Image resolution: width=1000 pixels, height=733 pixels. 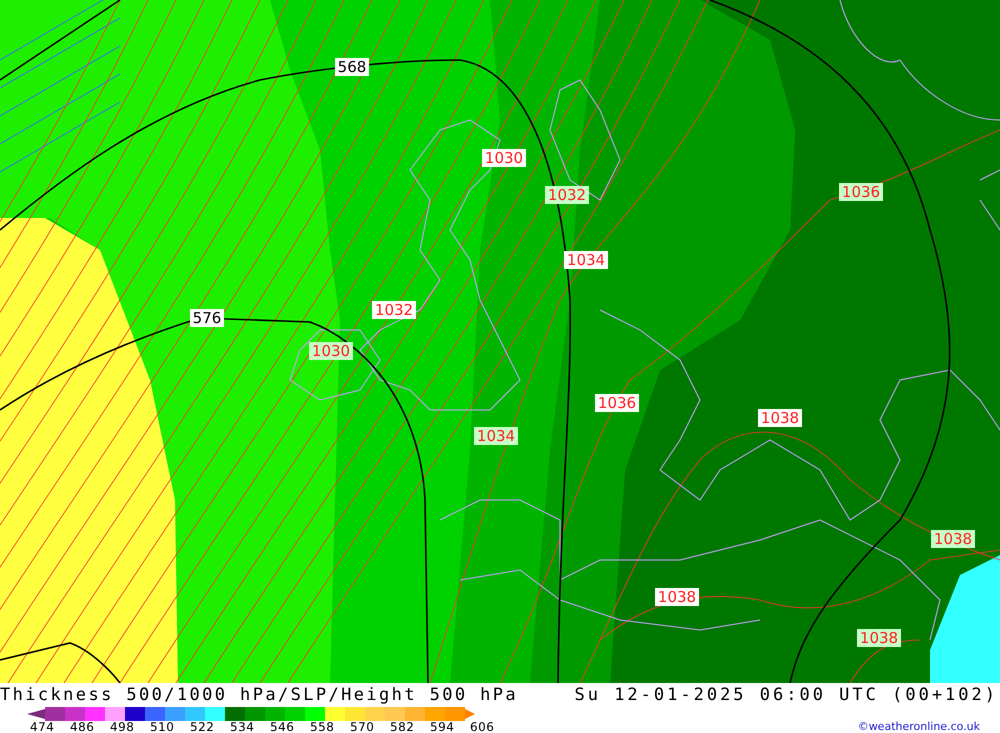 What do you see at coordinates (470, 714) in the screenshot?
I see `scale-end-arrow-icon` at bounding box center [470, 714].